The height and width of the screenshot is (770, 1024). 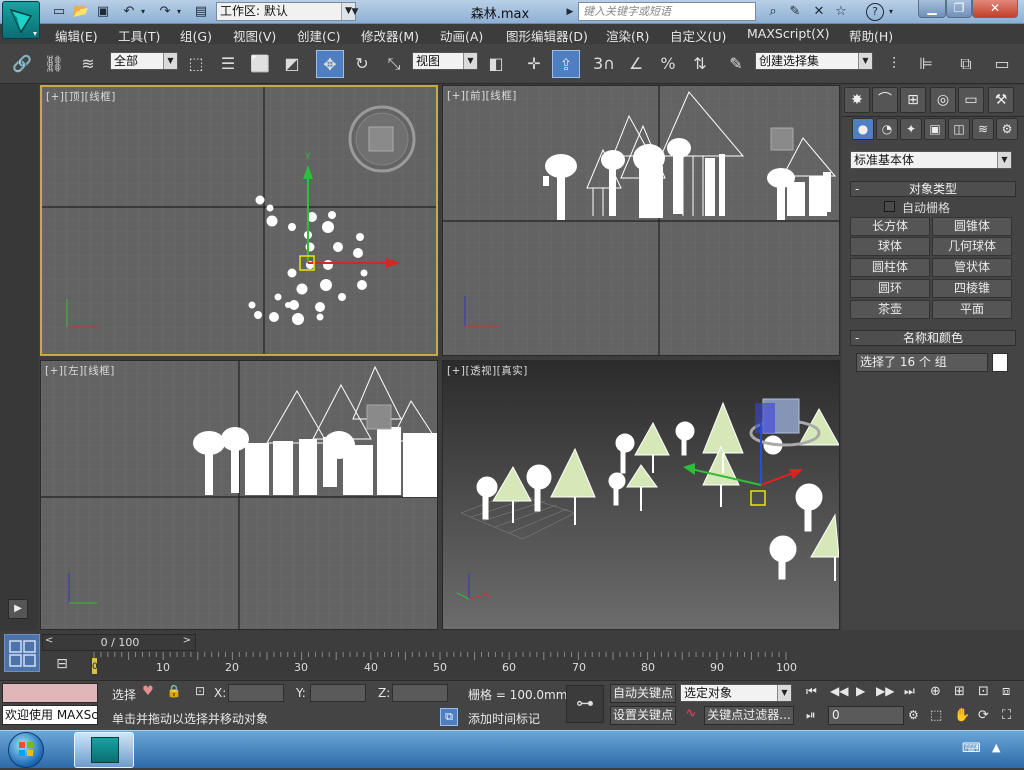 I want to click on new-file-icon: ▭, so click(x=59, y=12).